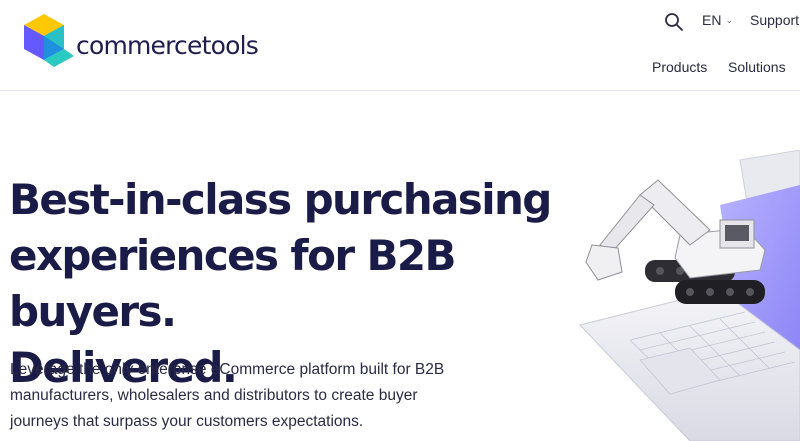 This screenshot has width=800, height=441. I want to click on language-selector: EN ⌄, so click(717, 20).